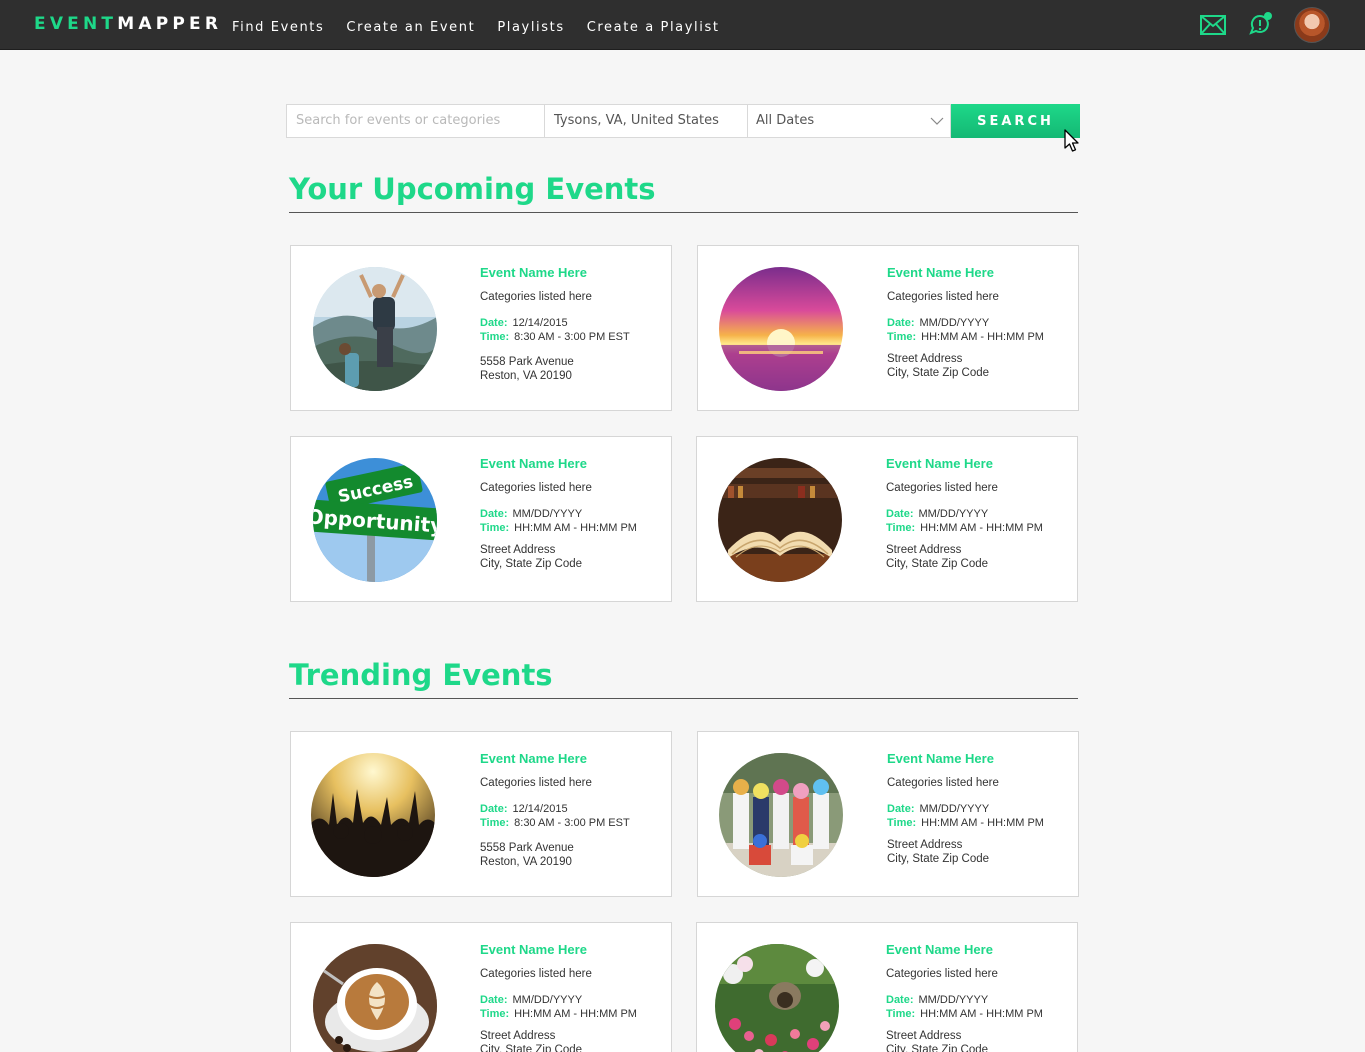 This screenshot has width=1365, height=1052. I want to click on date-select: All Dates, so click(849, 121).